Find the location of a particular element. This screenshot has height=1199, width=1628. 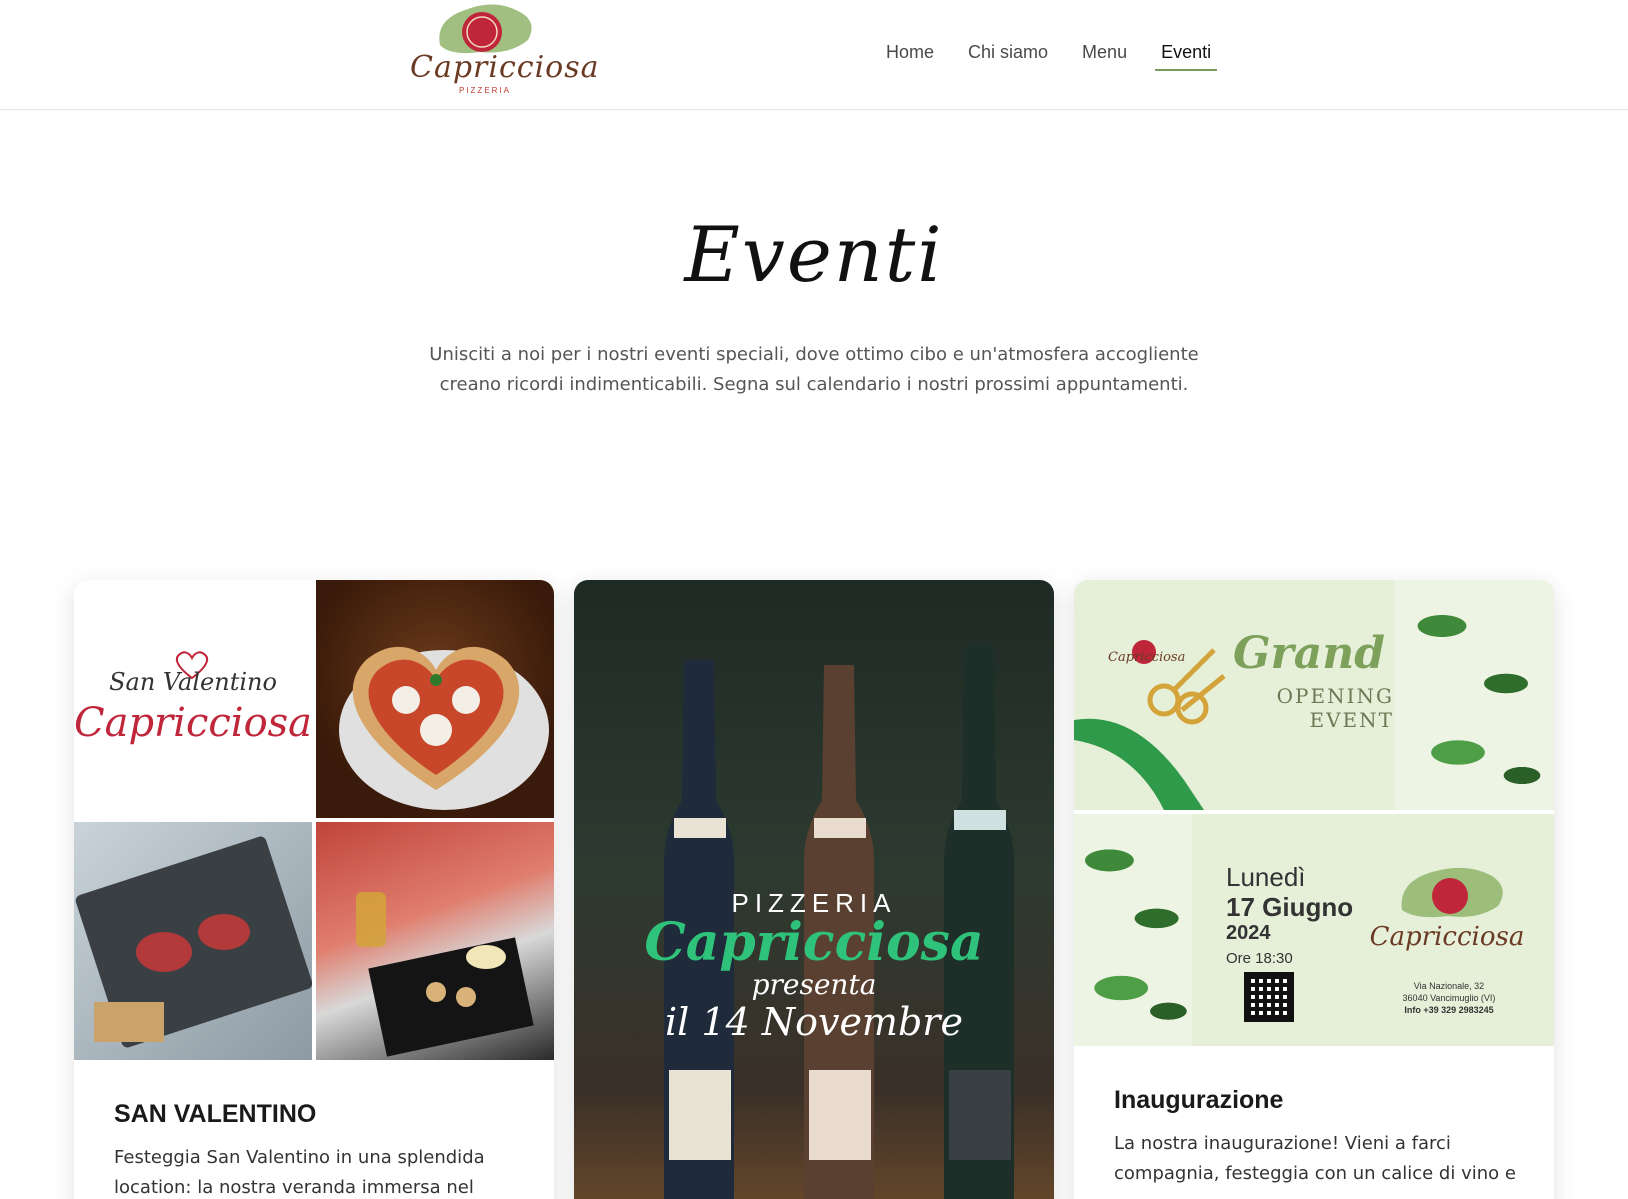

nav-eventi: Eventi is located at coordinates (1186, 54).